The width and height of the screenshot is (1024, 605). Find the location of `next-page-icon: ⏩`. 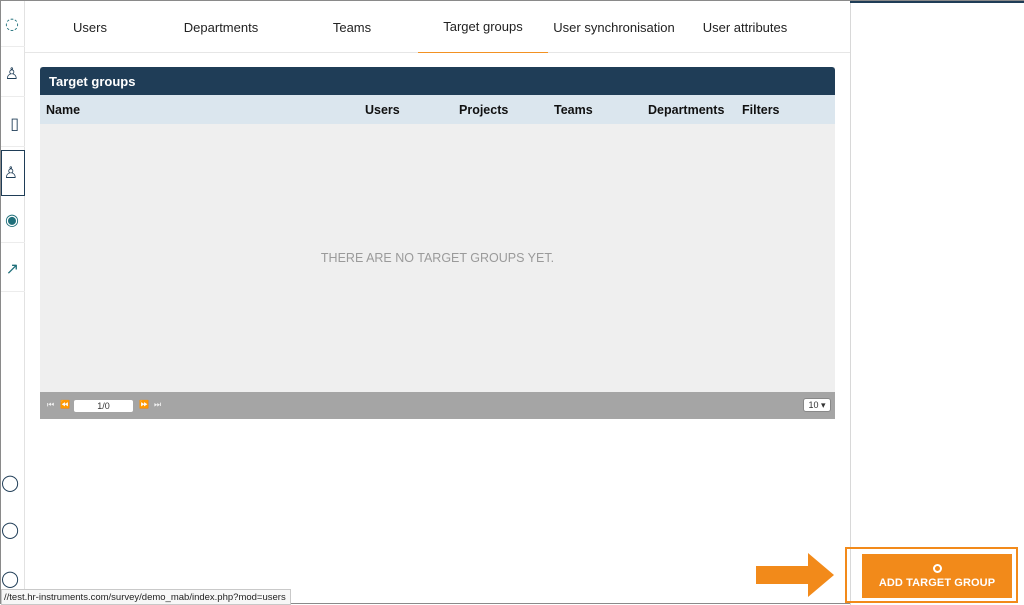

next-page-icon: ⏩ is located at coordinates (144, 404).